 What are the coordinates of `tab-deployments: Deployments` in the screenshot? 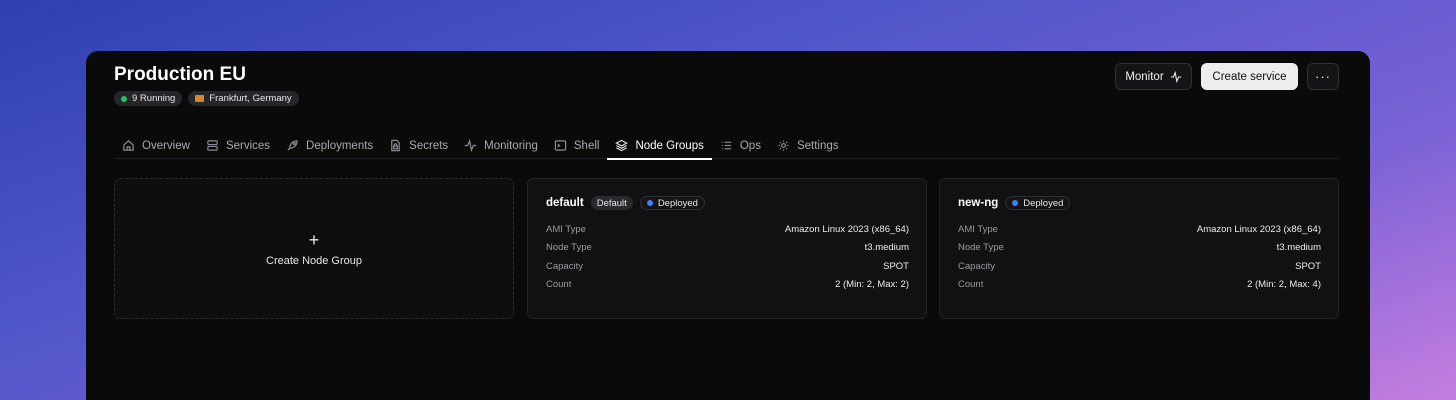 It's located at (329, 145).